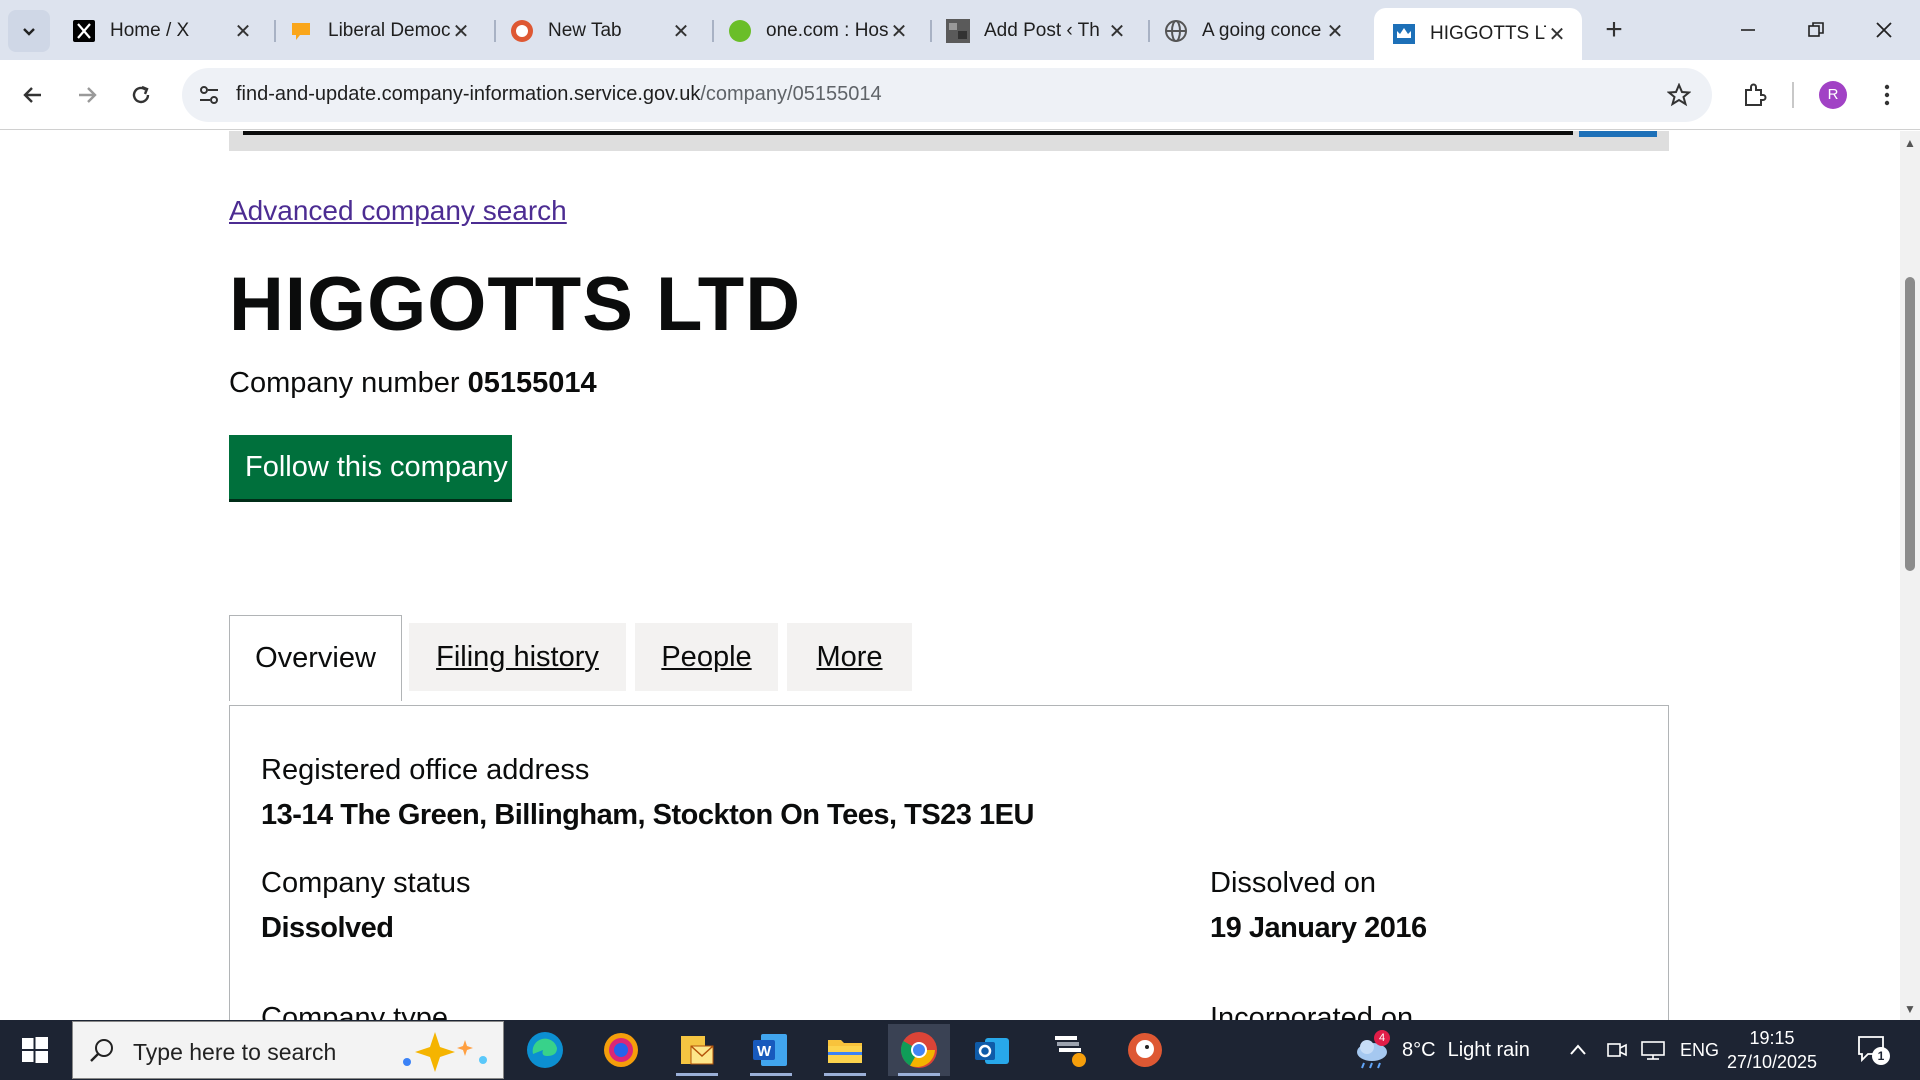  I want to click on clock-date: 27/10/2025, so click(1772, 1062).